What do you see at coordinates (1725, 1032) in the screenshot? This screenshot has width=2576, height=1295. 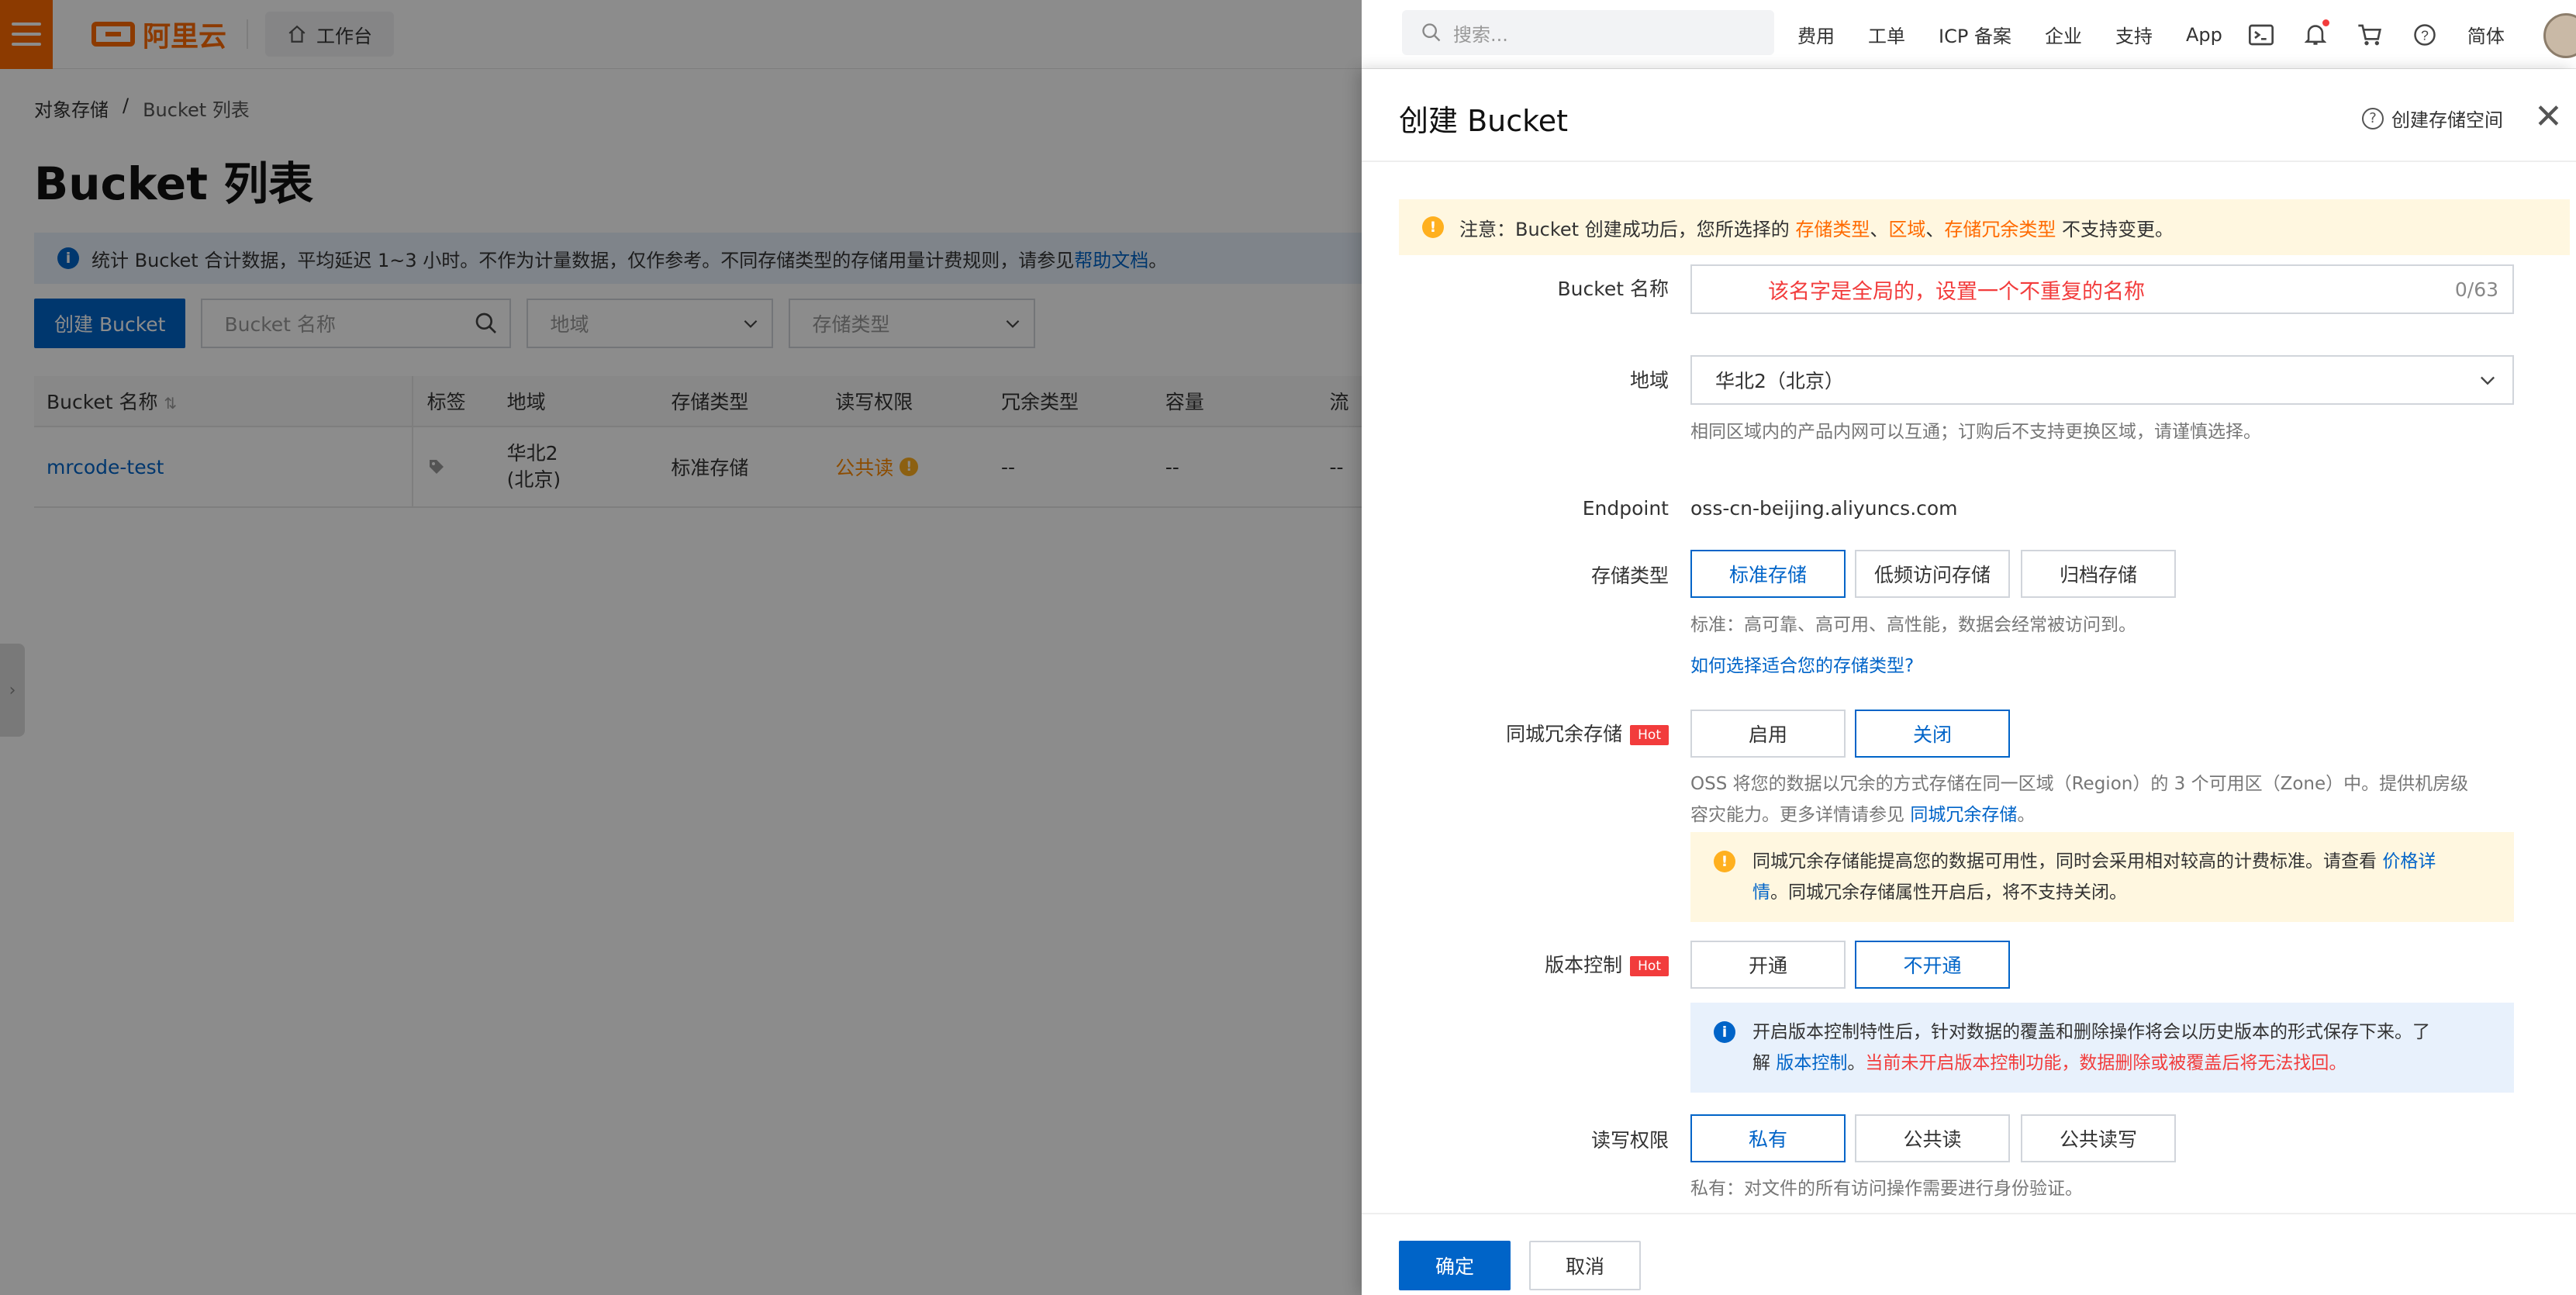 I see `info-icon: i` at bounding box center [1725, 1032].